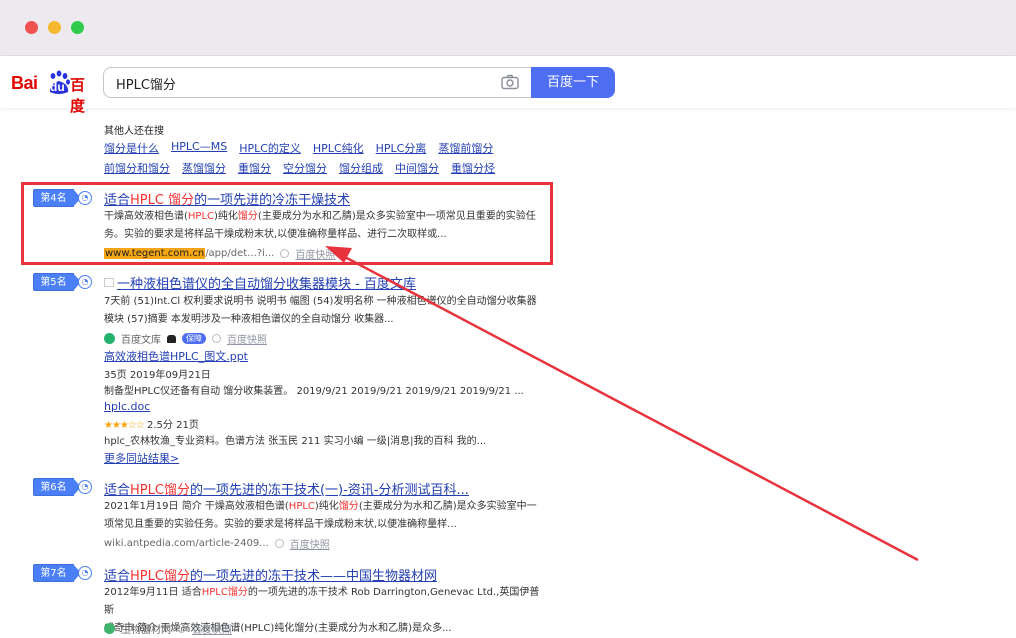  I want to click on related-link: 蒸馏前馏分, so click(465, 148).